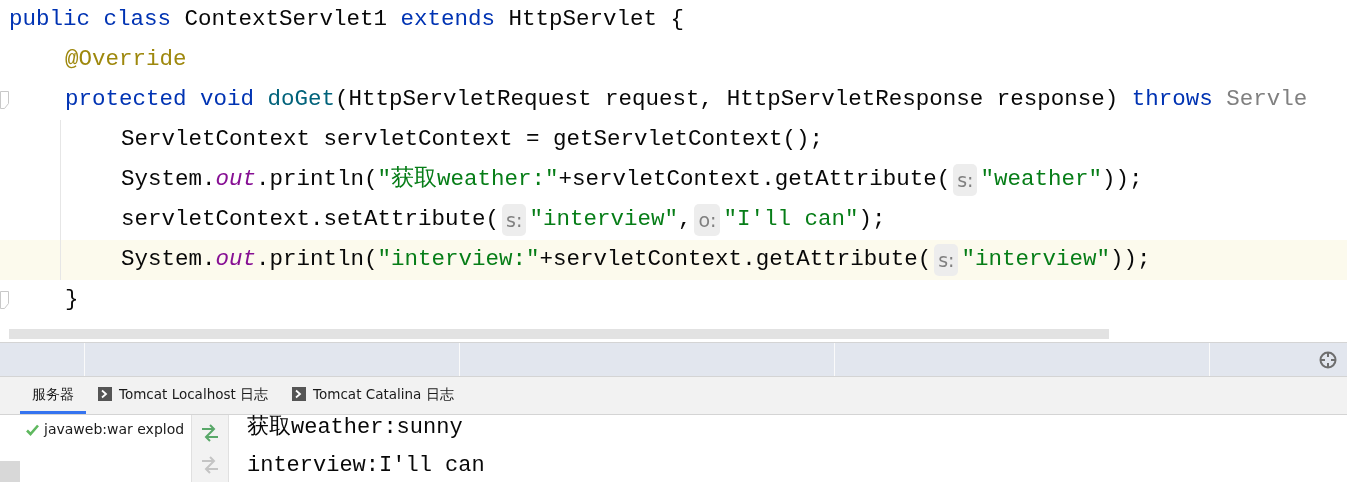 This screenshot has width=1347, height=482. Describe the element at coordinates (610, 220) in the screenshot. I see `code-text: "interview",` at that location.